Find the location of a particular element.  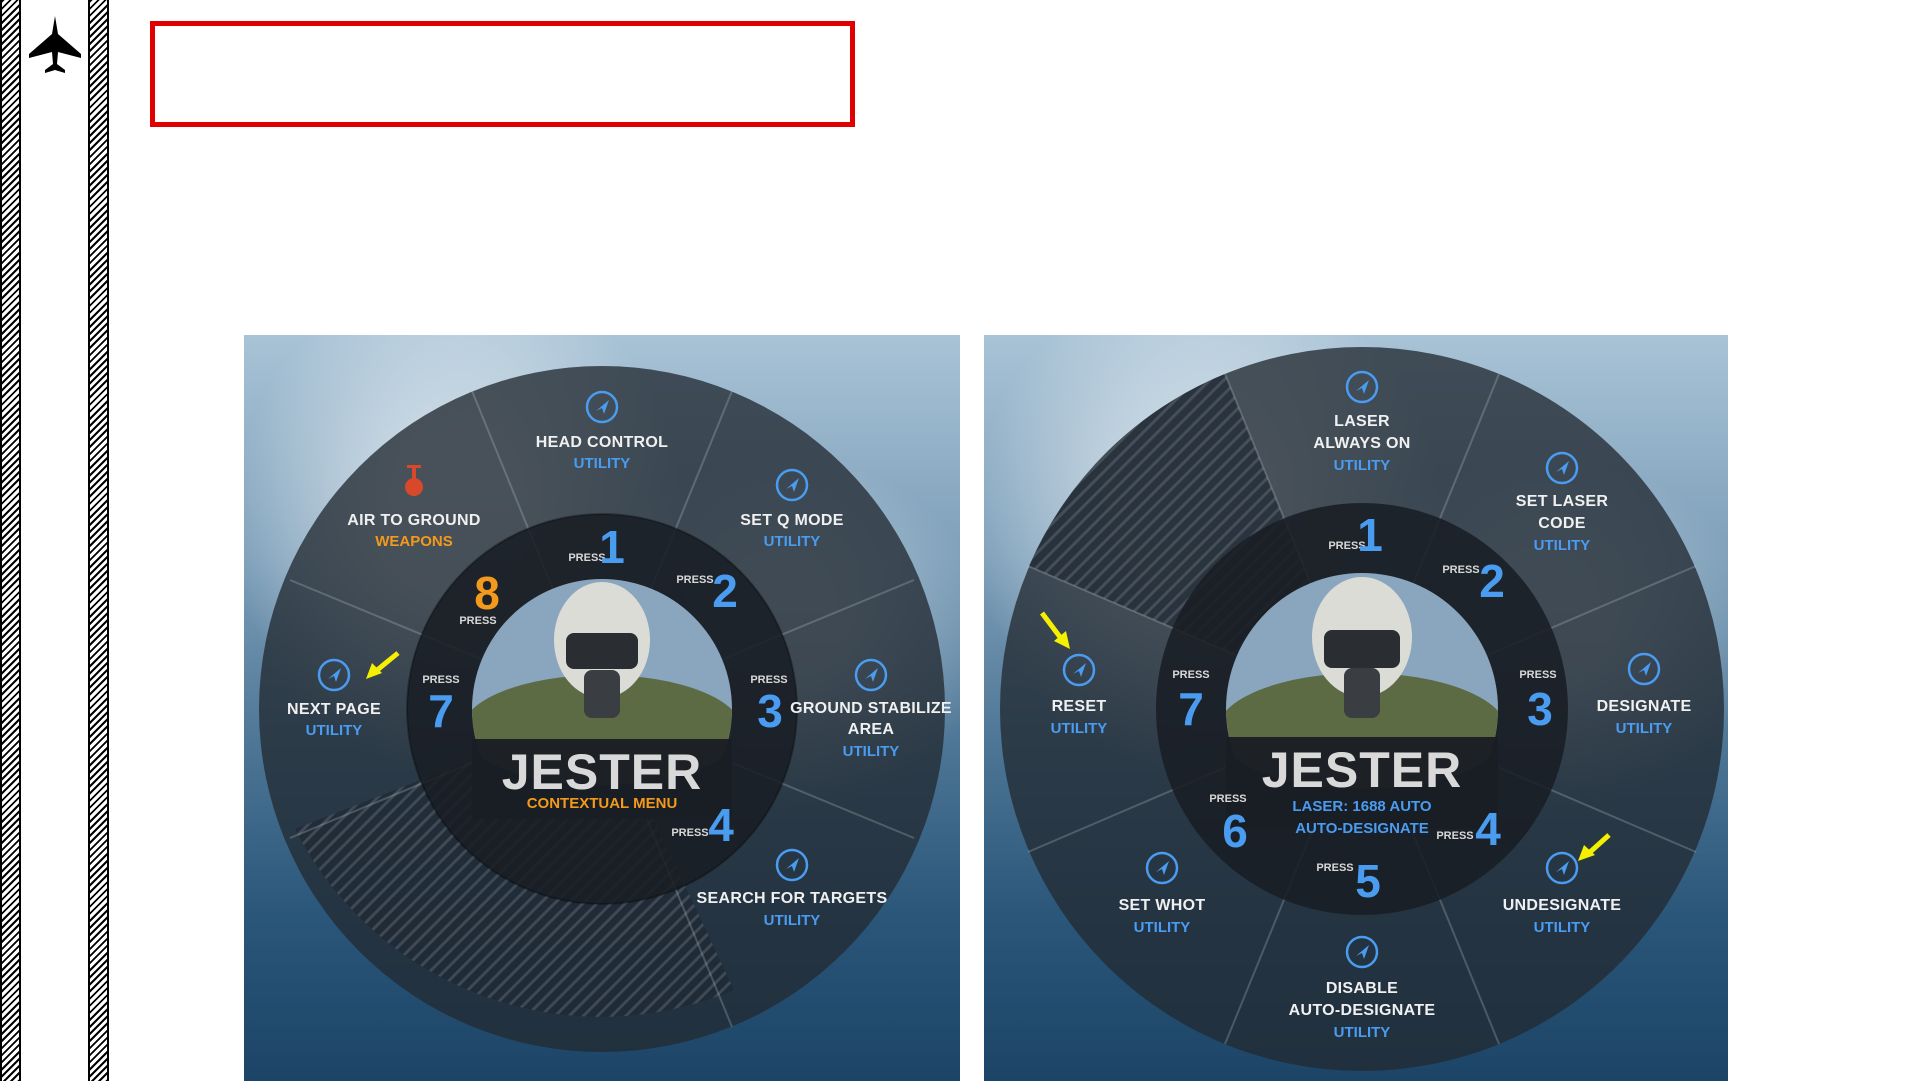

slot-label: SET Q MODE is located at coordinates (791, 520).